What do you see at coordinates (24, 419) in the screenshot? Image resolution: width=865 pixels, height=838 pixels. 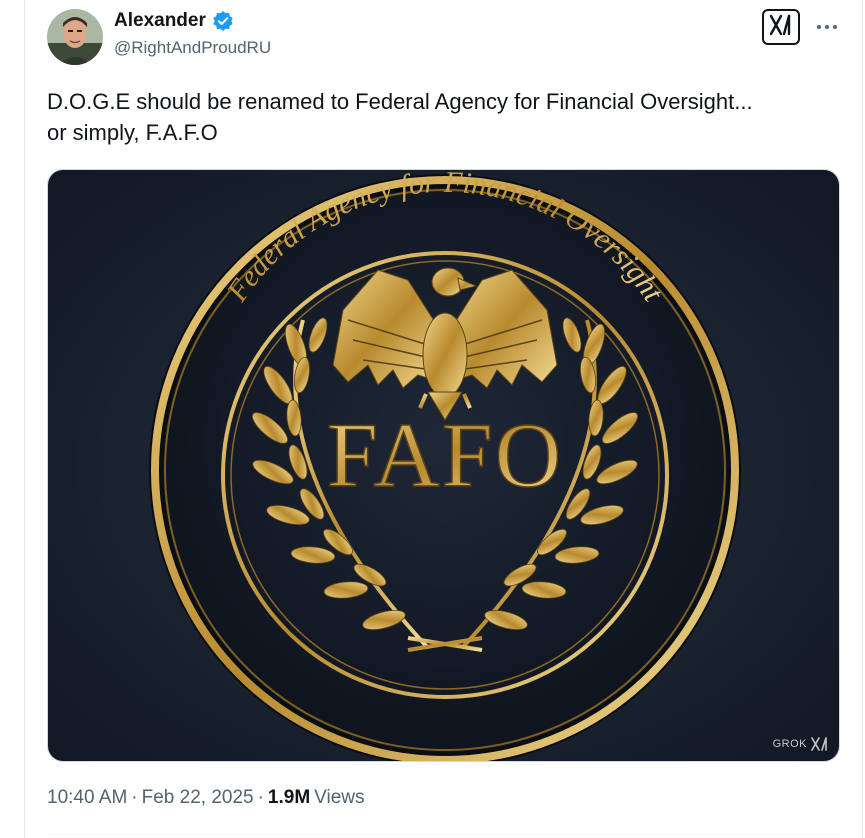 I see `timeline-border-left` at bounding box center [24, 419].